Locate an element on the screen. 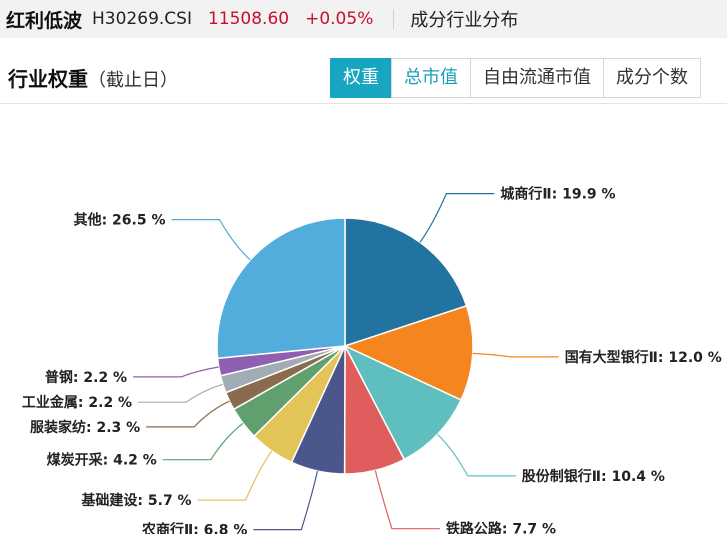 The width and height of the screenshot is (727, 534). section-title: 成分行业分布 is located at coordinates (464, 20).